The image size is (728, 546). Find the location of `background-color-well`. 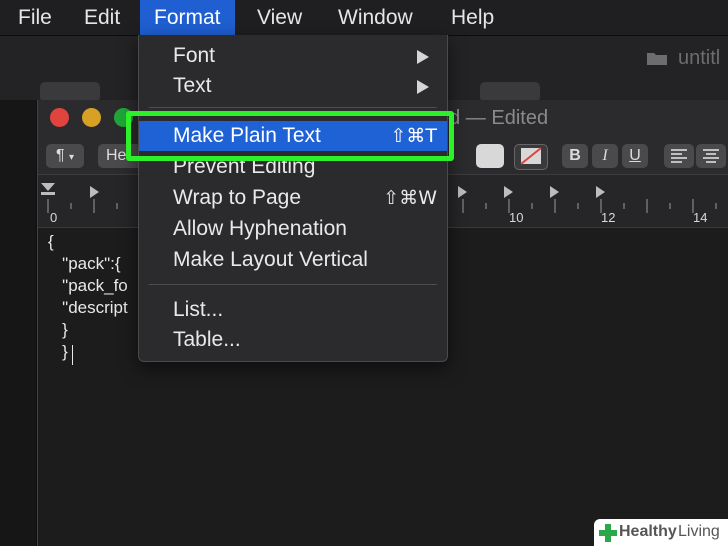

background-color-well is located at coordinates (531, 157).